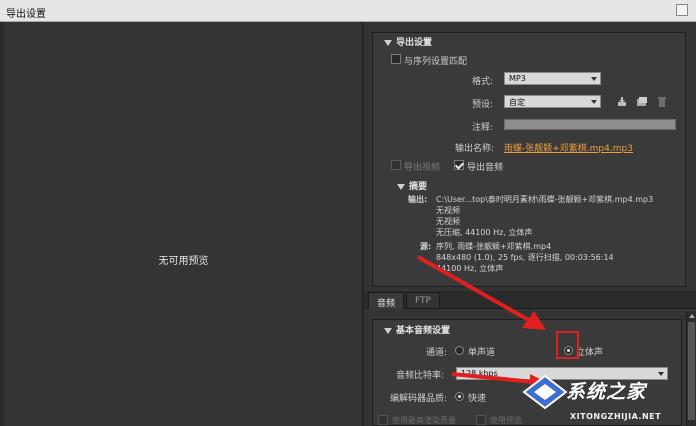  What do you see at coordinates (396, 59) in the screenshot?
I see `match-sequence-checkbox` at bounding box center [396, 59].